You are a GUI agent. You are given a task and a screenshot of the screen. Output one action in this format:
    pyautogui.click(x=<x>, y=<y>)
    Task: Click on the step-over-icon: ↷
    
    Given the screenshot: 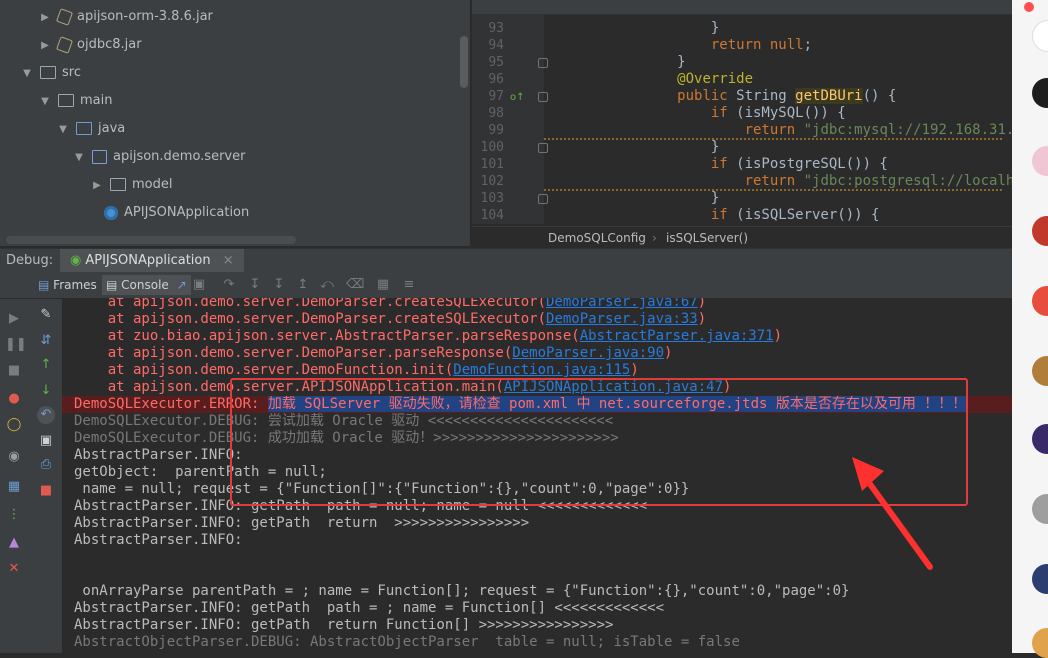 What is the action you would take?
    pyautogui.click(x=229, y=285)
    